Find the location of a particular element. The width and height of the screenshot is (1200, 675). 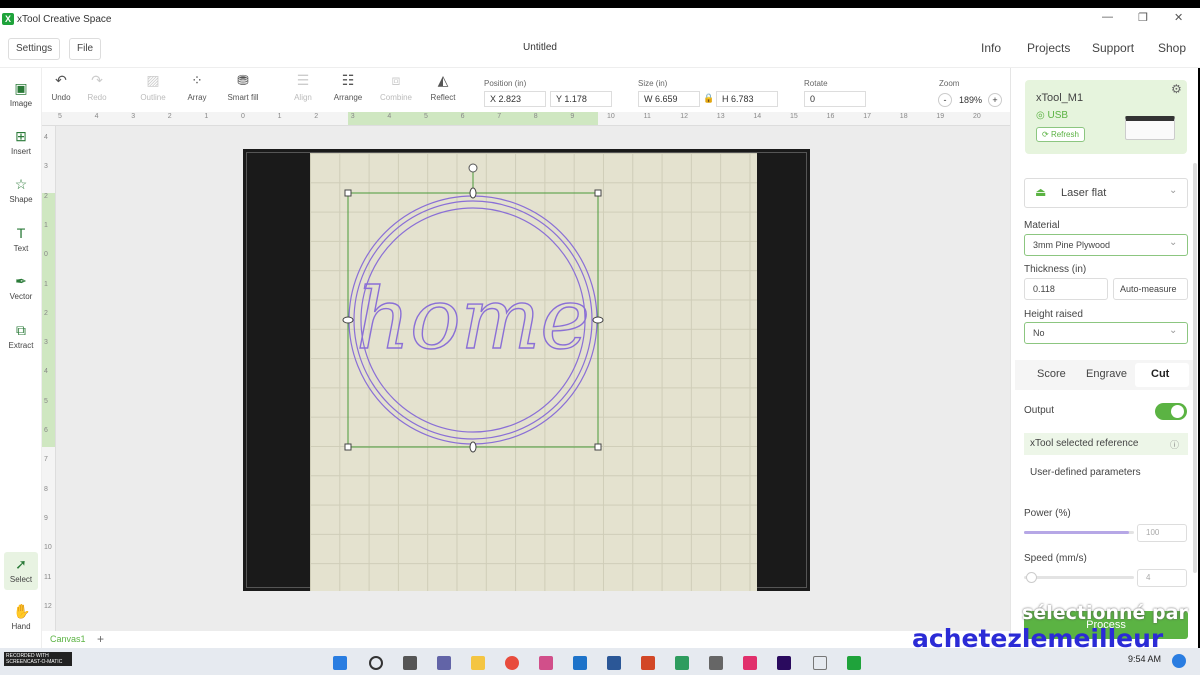

refresh-button: ⟳ Refresh is located at coordinates (1060, 134).